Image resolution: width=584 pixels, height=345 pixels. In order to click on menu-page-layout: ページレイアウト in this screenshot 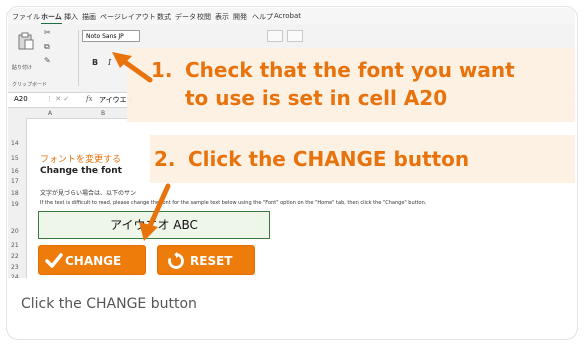, I will do `click(128, 17)`.